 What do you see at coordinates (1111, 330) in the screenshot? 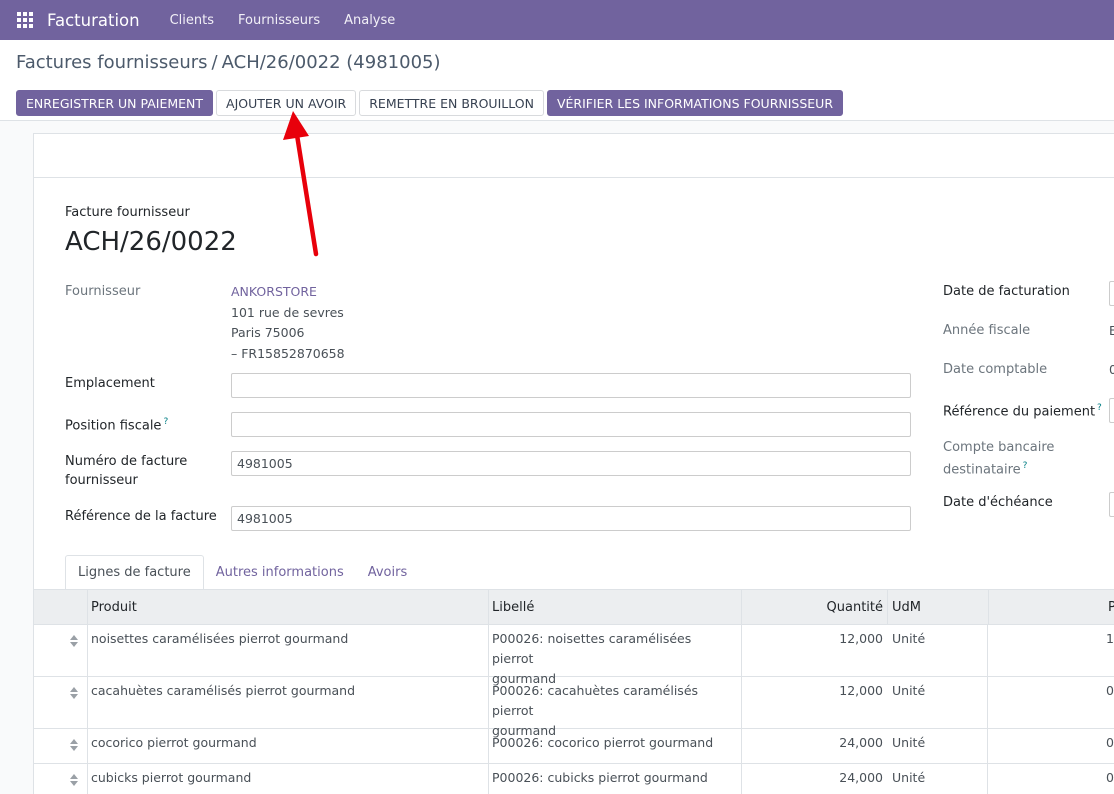
I see `fiscal-year-value: E` at bounding box center [1111, 330].